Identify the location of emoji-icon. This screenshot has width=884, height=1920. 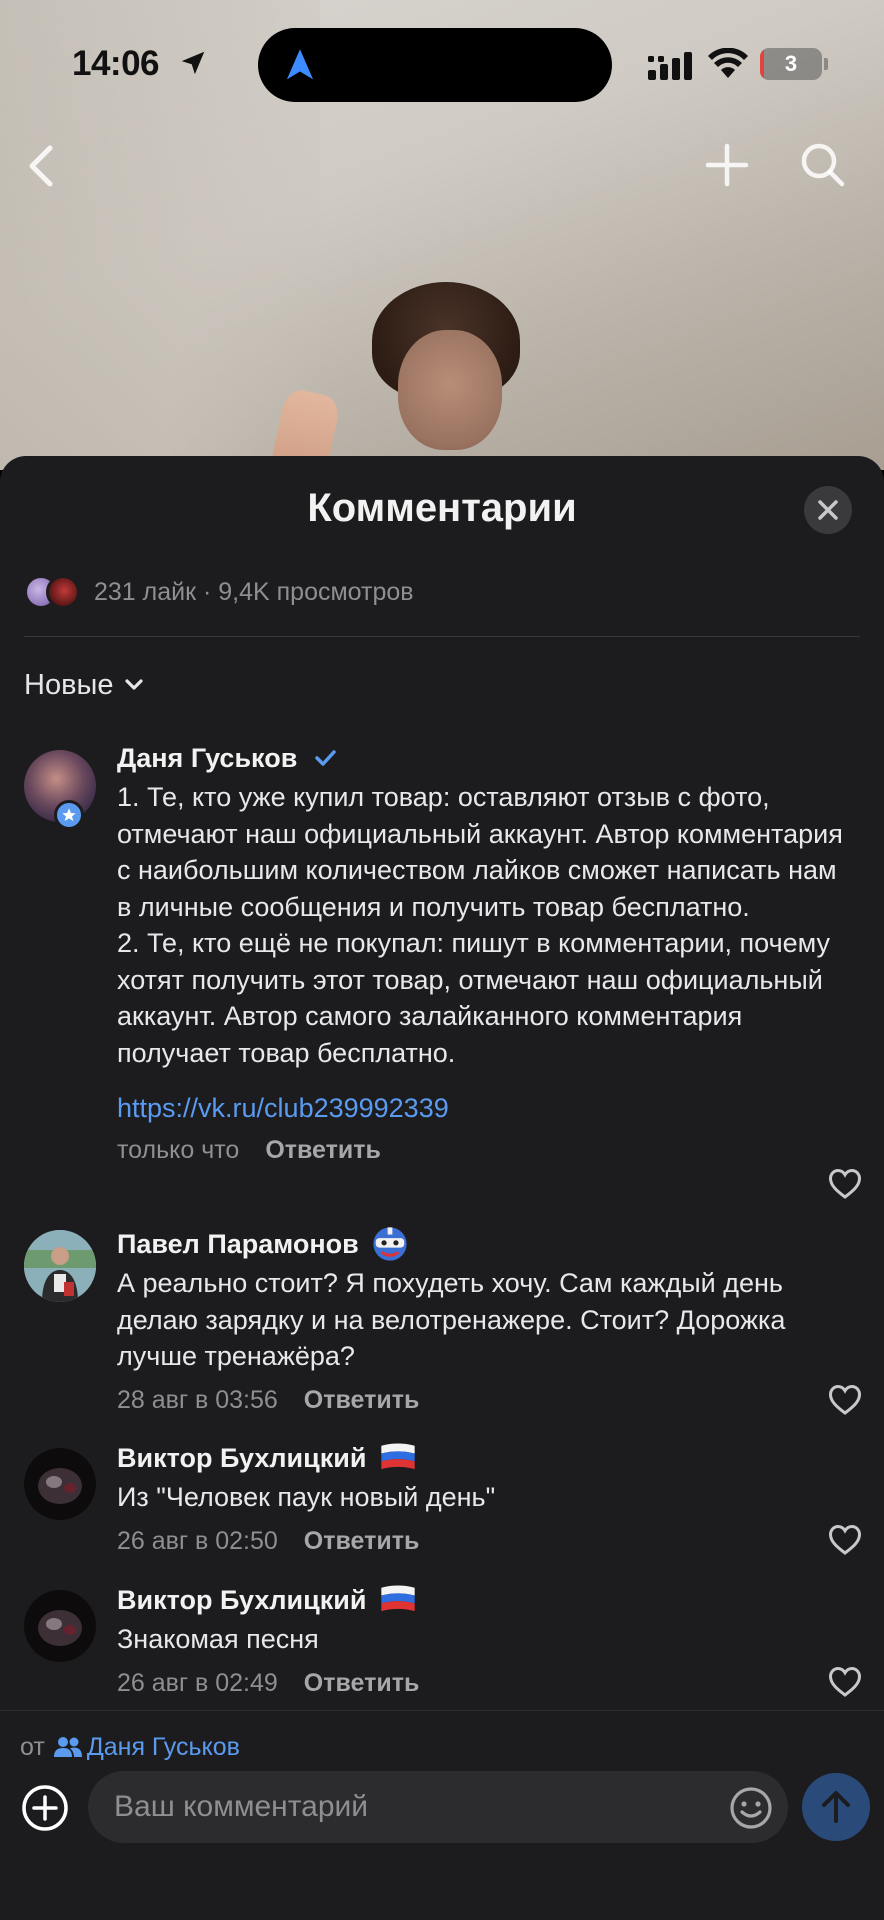
(751, 1808).